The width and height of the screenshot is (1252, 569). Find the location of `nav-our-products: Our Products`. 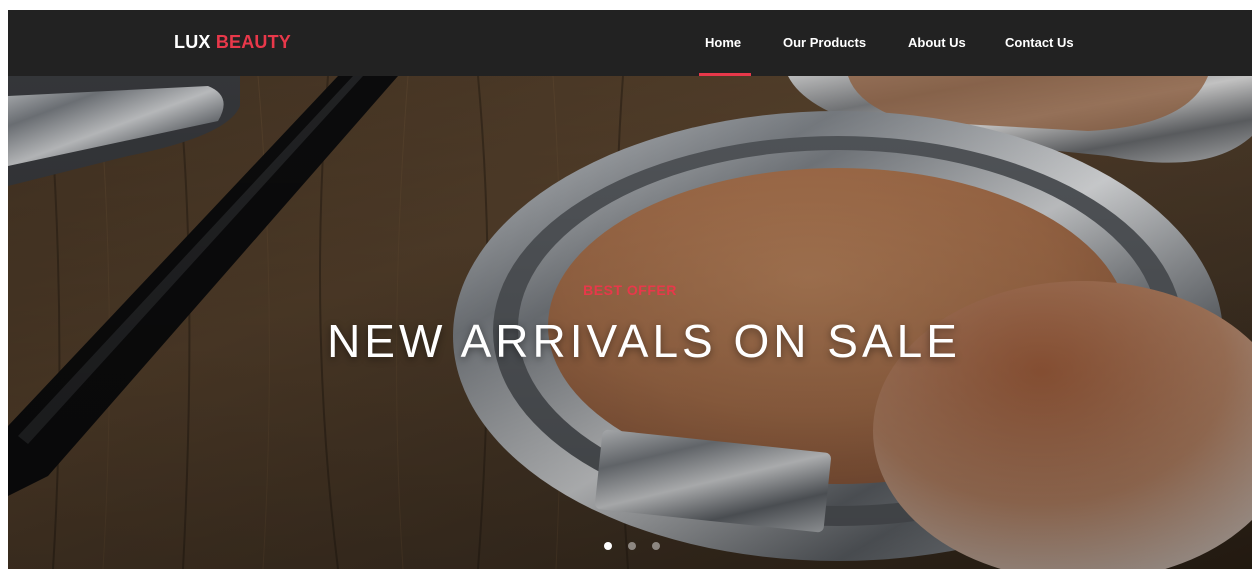

nav-our-products: Our Products is located at coordinates (824, 42).